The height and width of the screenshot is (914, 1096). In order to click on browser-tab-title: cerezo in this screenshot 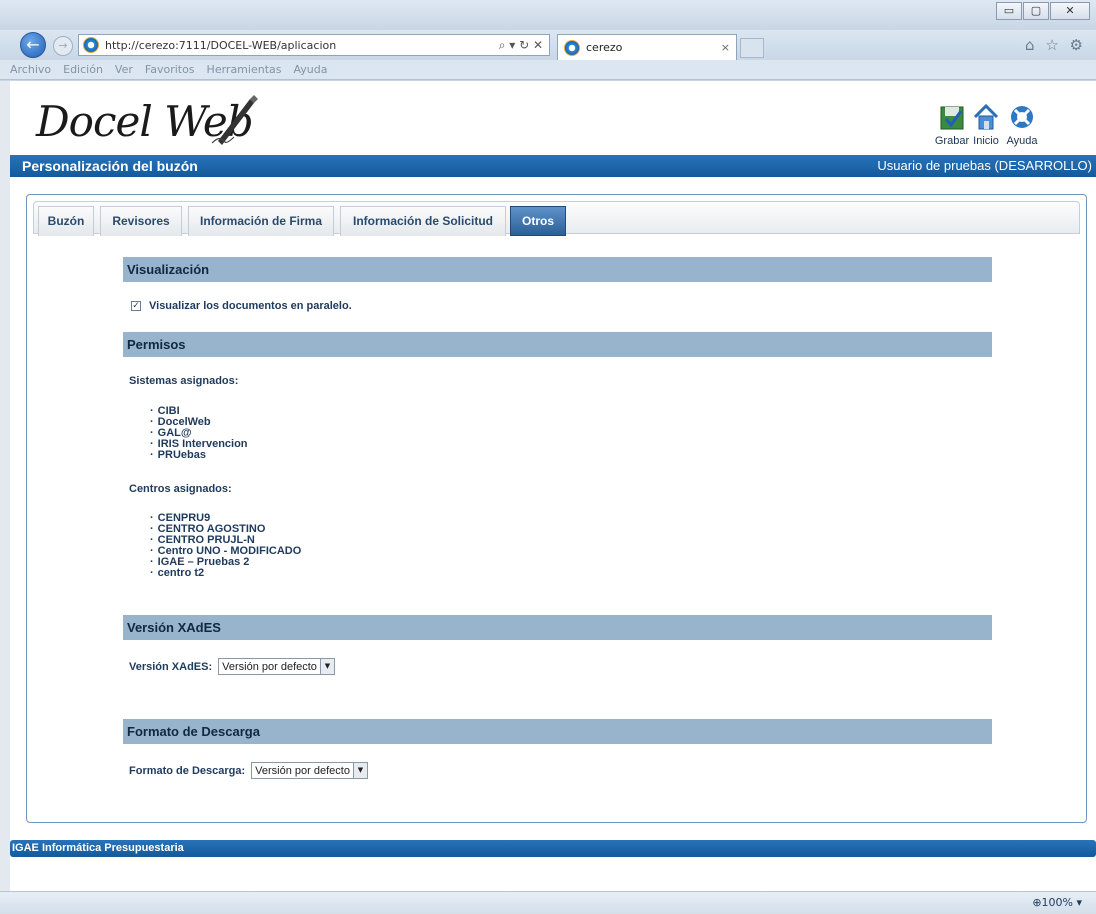, I will do `click(604, 47)`.